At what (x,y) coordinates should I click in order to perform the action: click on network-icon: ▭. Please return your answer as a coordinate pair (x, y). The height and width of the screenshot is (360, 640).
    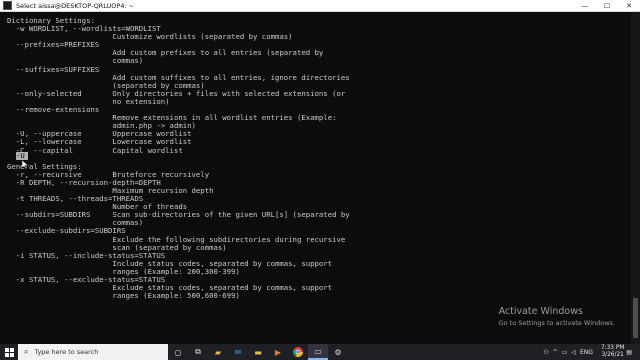
    Looking at the image, I should click on (565, 352).